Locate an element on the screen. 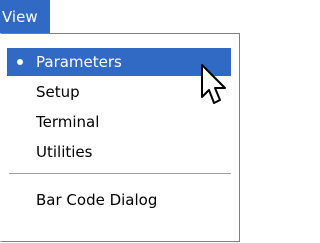 Image resolution: width=320 pixels, height=243 pixels. menu-item-bar-code-dialog: Bar Code Dialog is located at coordinates (119, 200).